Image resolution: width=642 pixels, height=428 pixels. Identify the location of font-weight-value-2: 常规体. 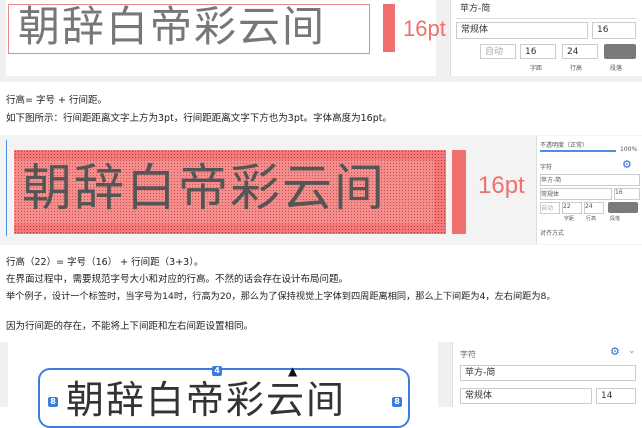
(550, 194).